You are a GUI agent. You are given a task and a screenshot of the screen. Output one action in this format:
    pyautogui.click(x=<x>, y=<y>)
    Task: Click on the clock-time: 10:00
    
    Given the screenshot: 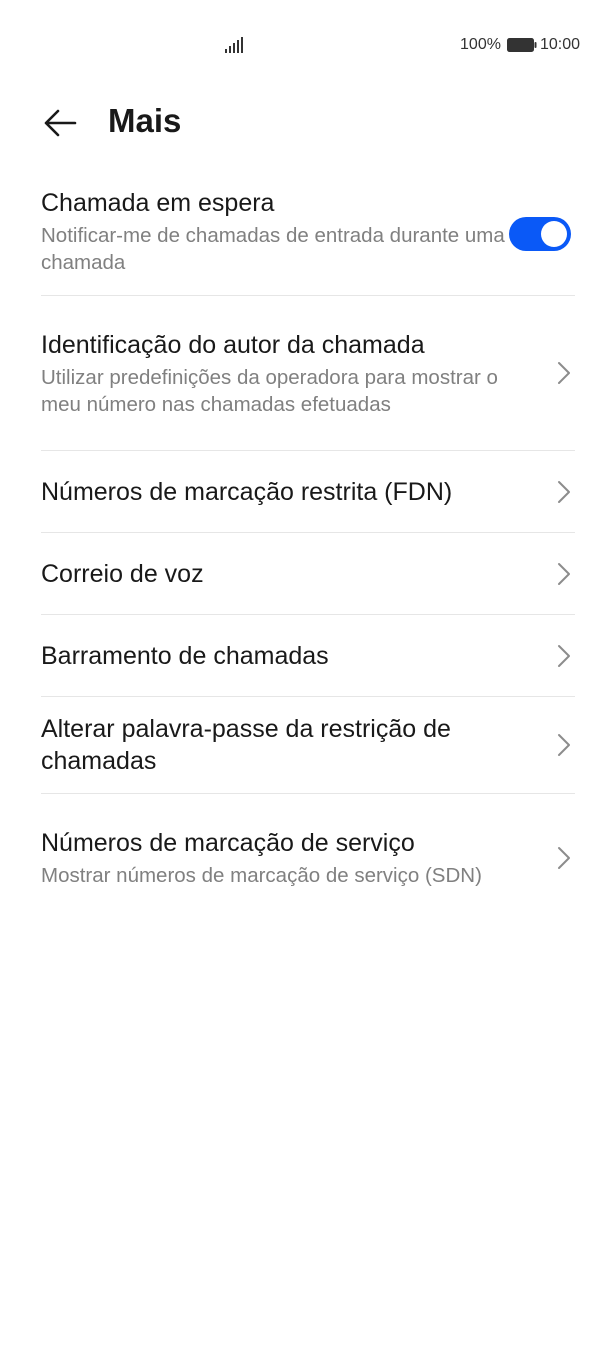 What is the action you would take?
    pyautogui.click(x=559, y=44)
    